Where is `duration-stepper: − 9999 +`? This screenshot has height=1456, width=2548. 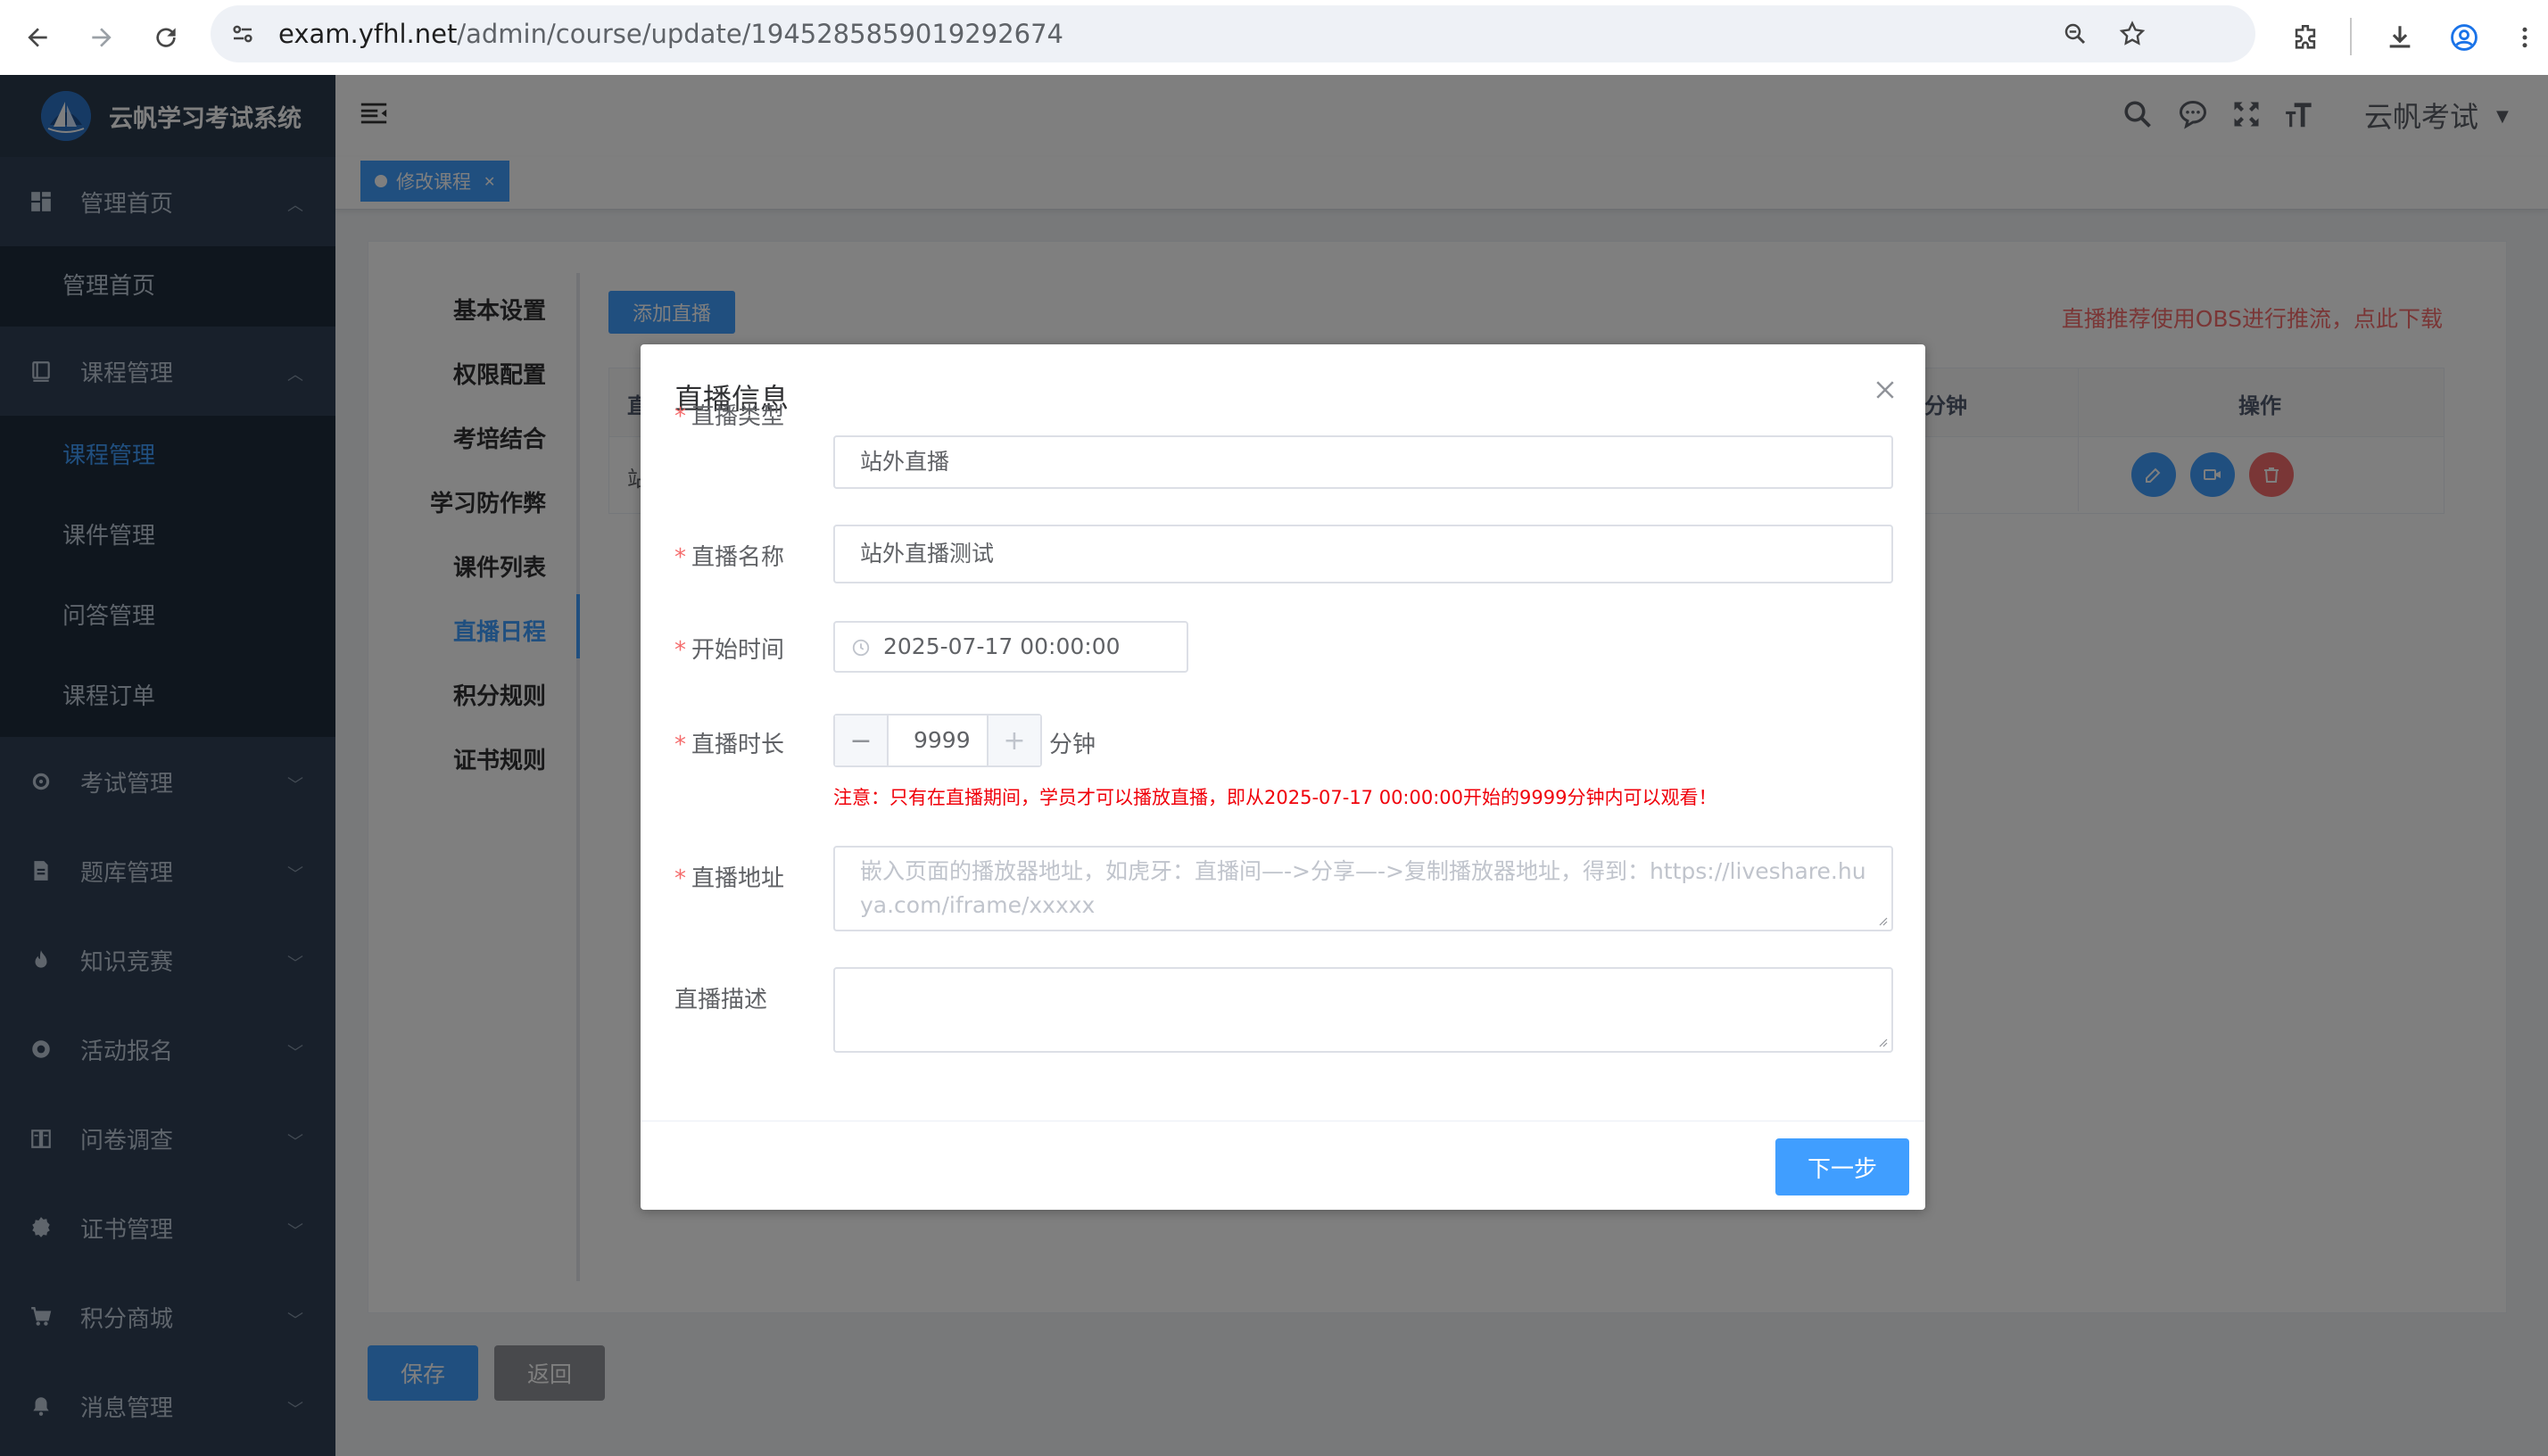
duration-stepper: − 9999 + is located at coordinates (938, 741).